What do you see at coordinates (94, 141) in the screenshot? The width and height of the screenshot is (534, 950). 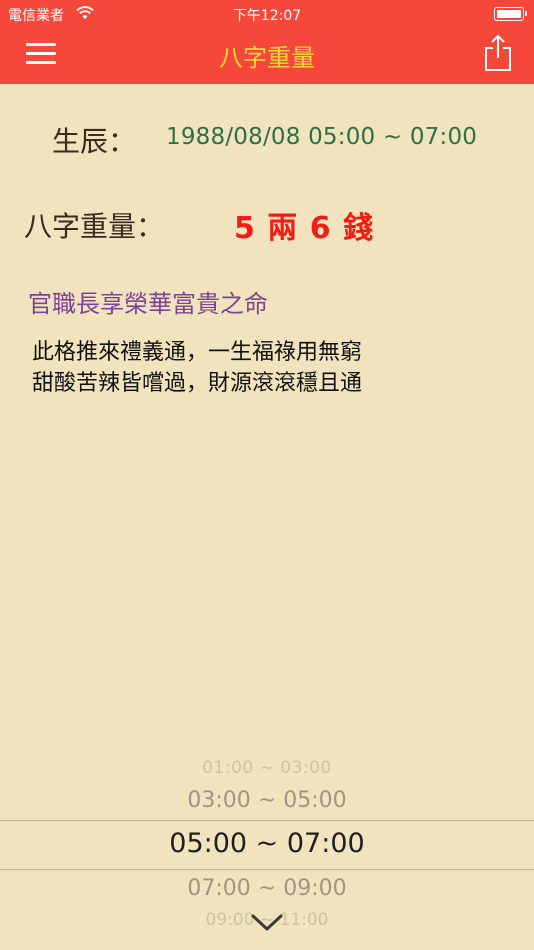 I see `birth-label: 生辰：` at bounding box center [94, 141].